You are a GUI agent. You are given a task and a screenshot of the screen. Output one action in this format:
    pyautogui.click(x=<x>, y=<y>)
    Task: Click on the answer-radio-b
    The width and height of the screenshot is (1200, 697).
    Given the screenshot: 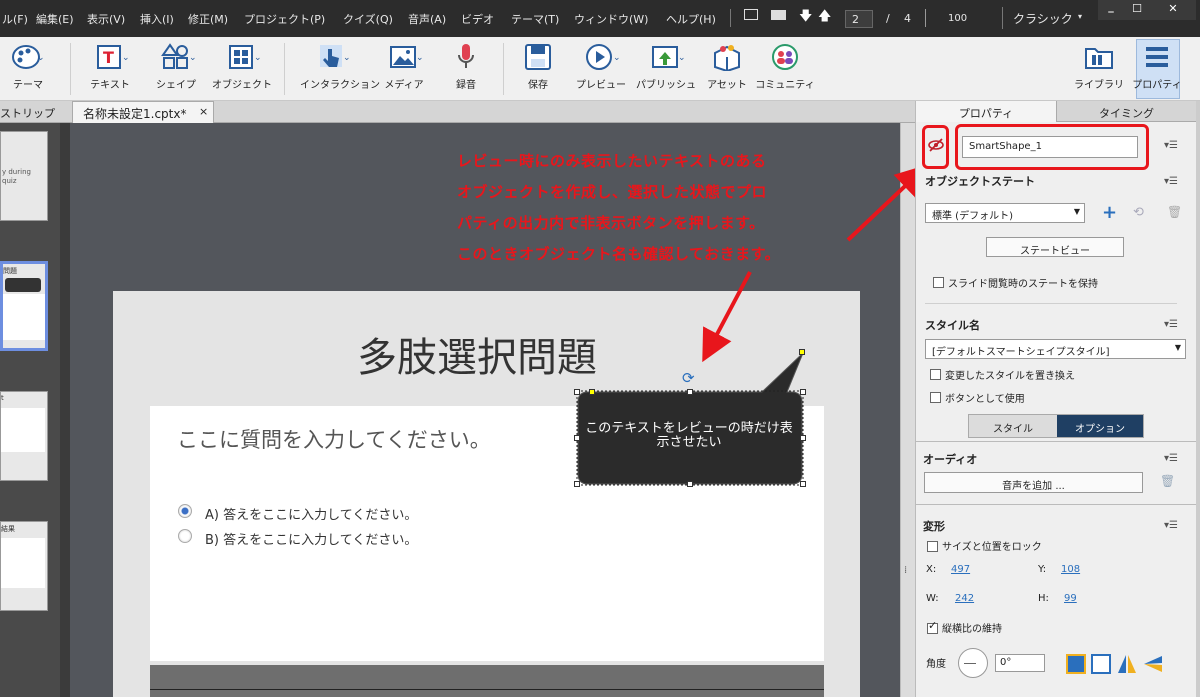 What is the action you would take?
    pyautogui.click(x=185, y=536)
    